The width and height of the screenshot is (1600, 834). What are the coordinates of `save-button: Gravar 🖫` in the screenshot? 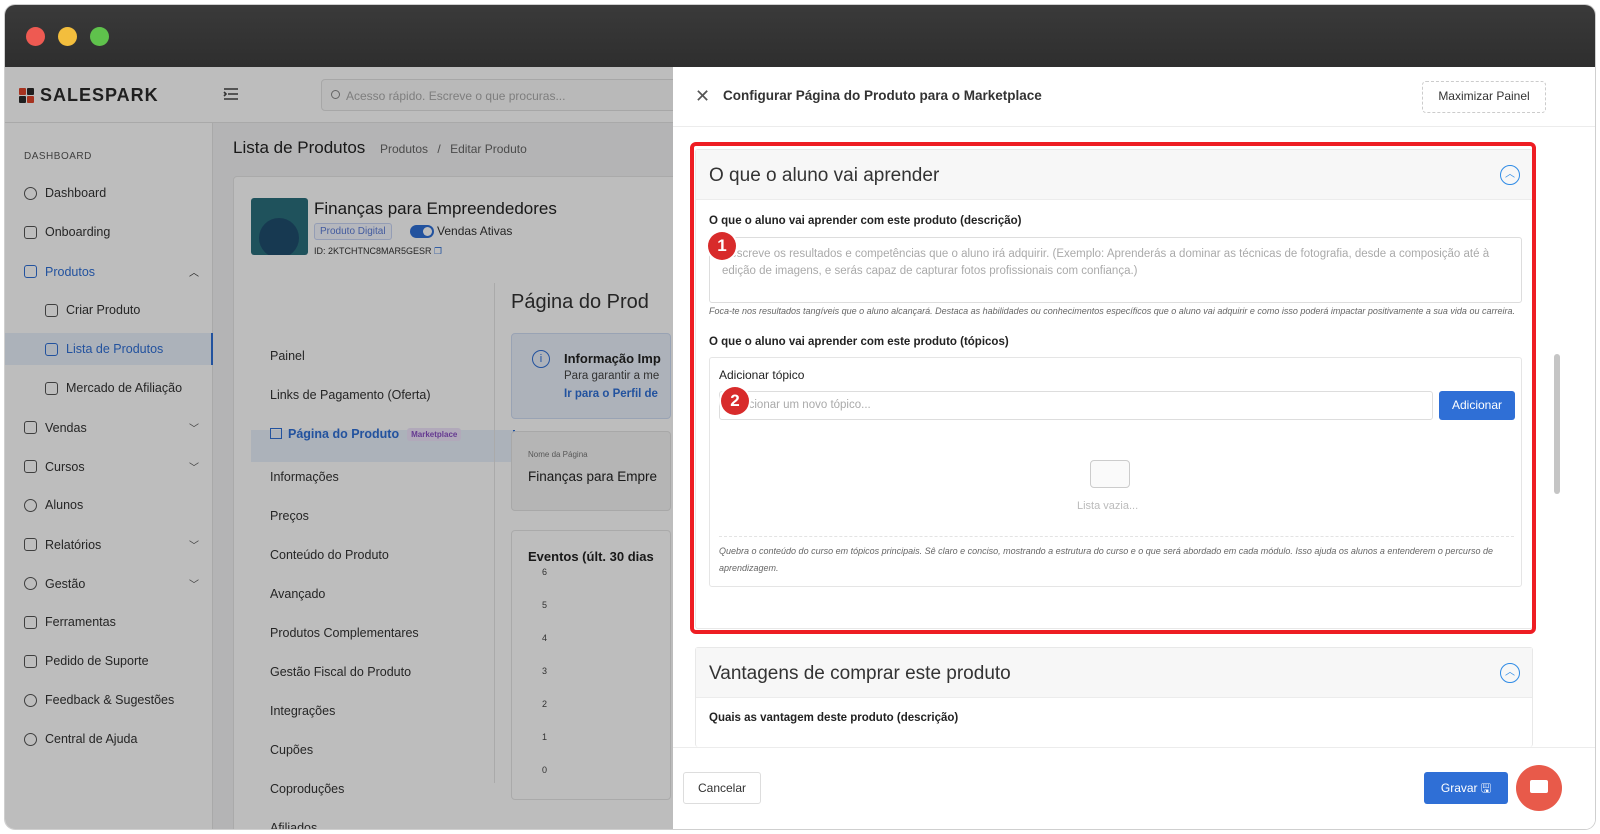 It's located at (1466, 788).